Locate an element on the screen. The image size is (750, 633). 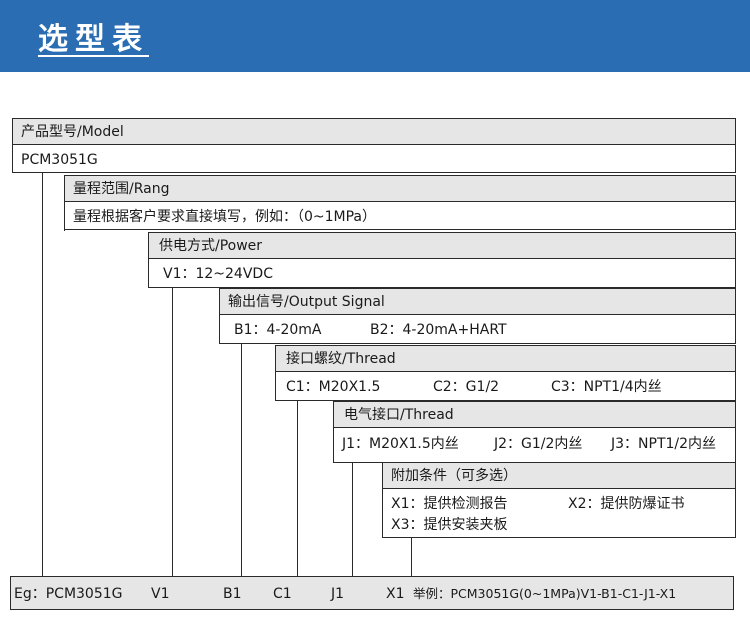
range-header: 量程范围/Rang is located at coordinates (400, 189).